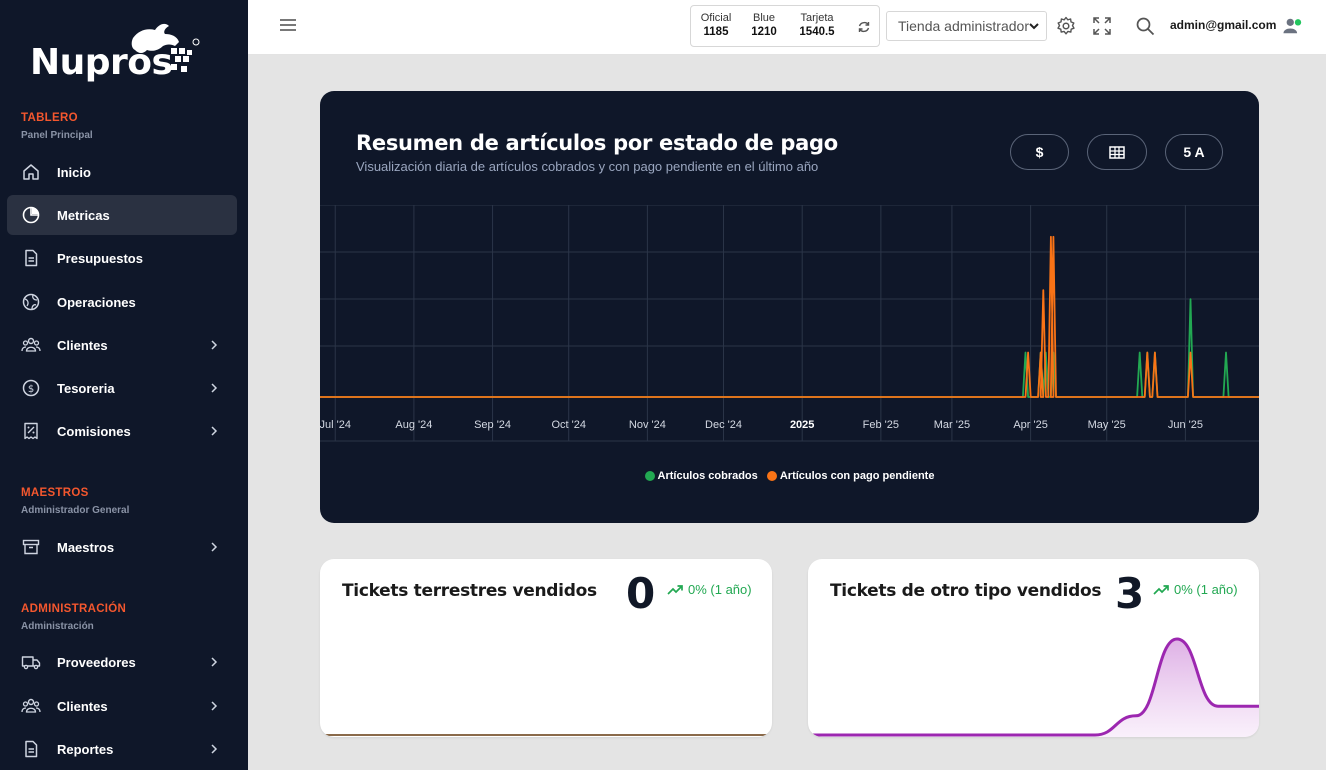  I want to click on legend-label: Artículos con pago pendiente, so click(857, 476).